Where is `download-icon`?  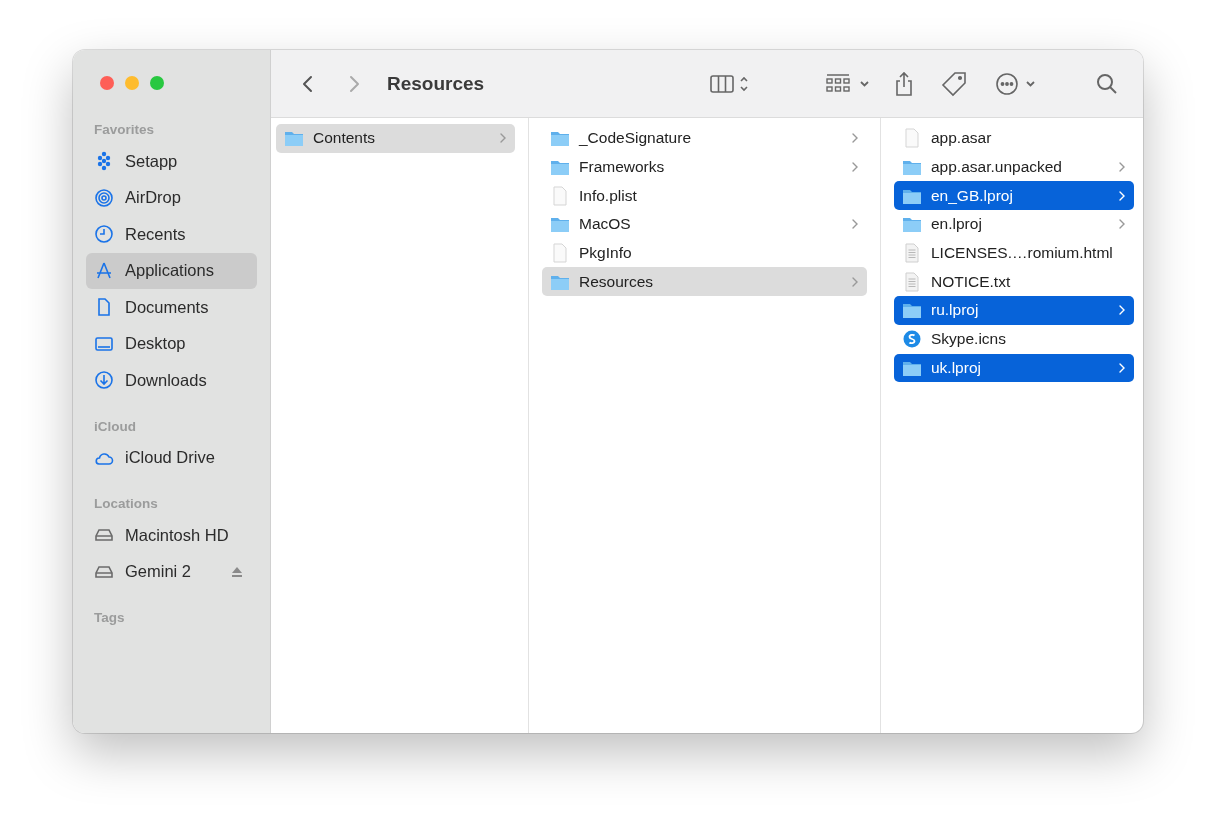 download-icon is located at coordinates (104, 380).